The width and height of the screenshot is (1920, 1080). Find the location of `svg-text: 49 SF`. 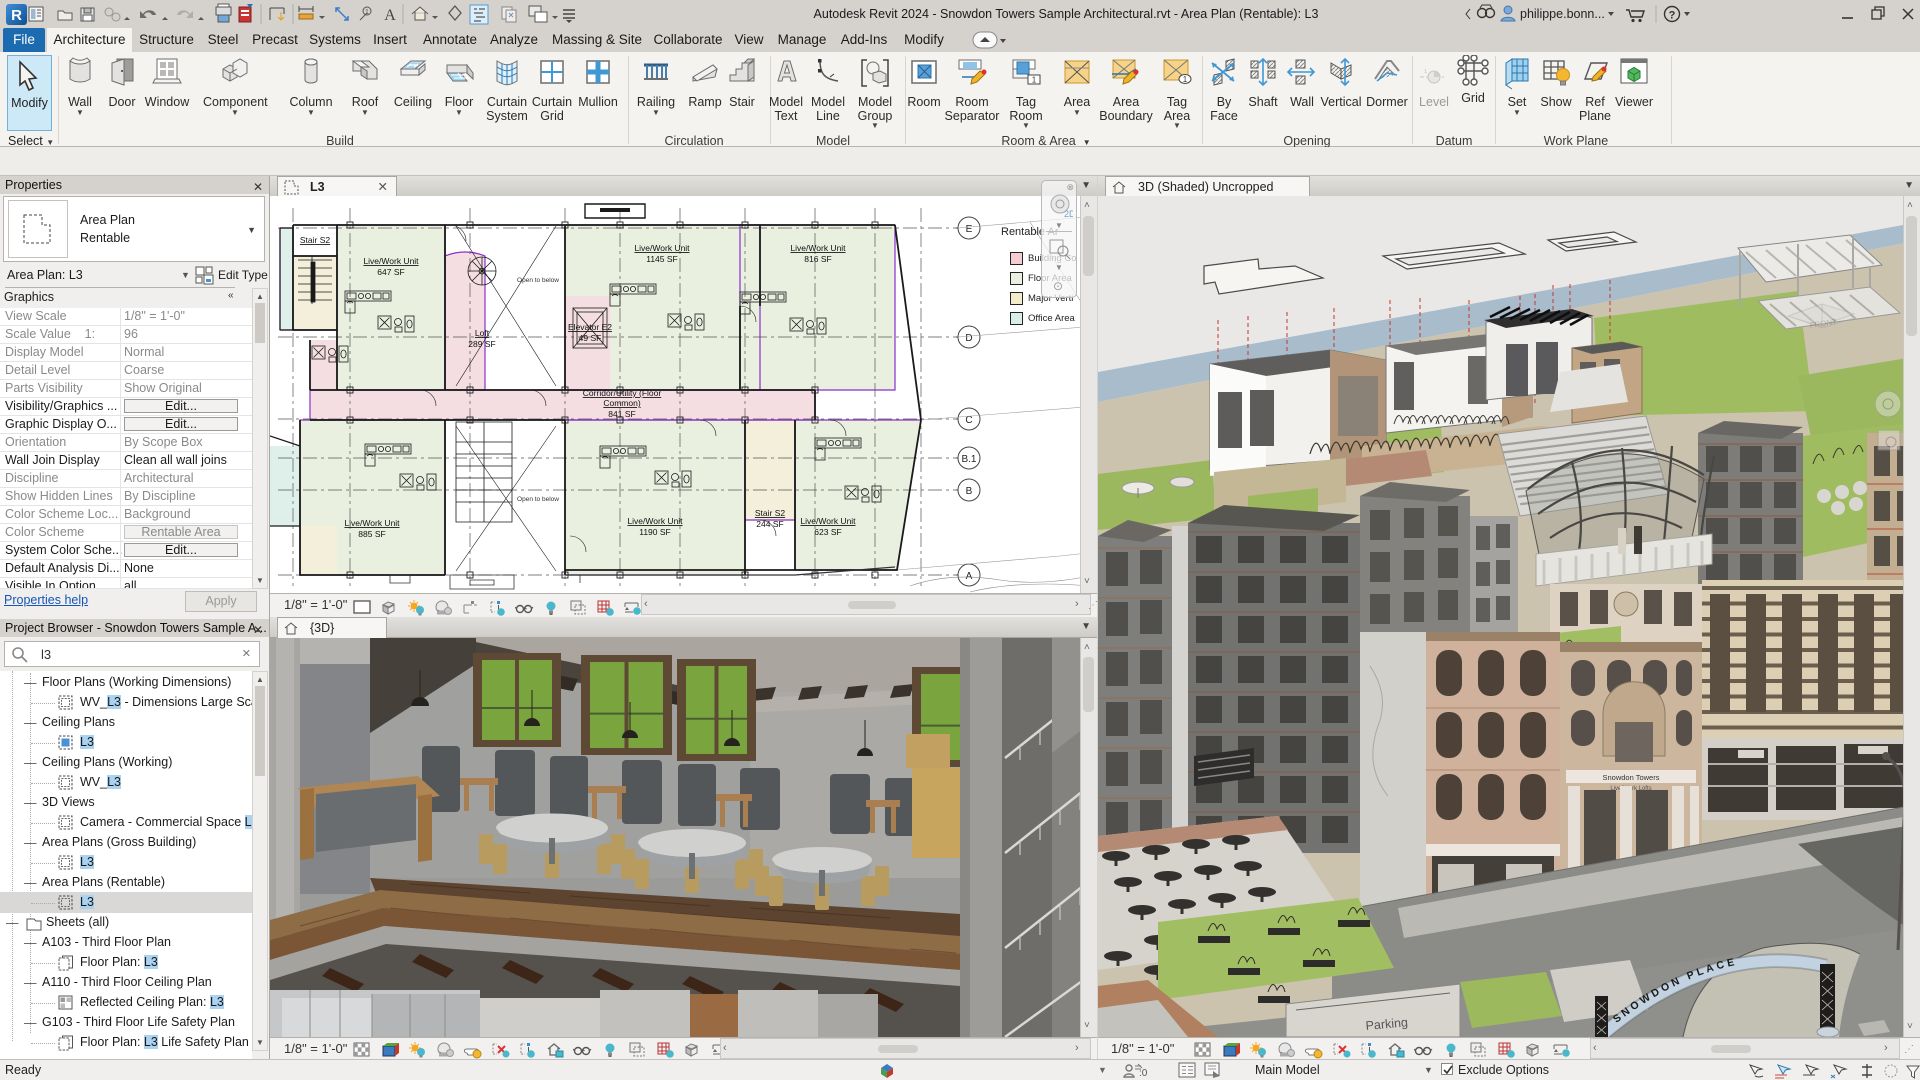

svg-text: 49 SF is located at coordinates (590, 338).